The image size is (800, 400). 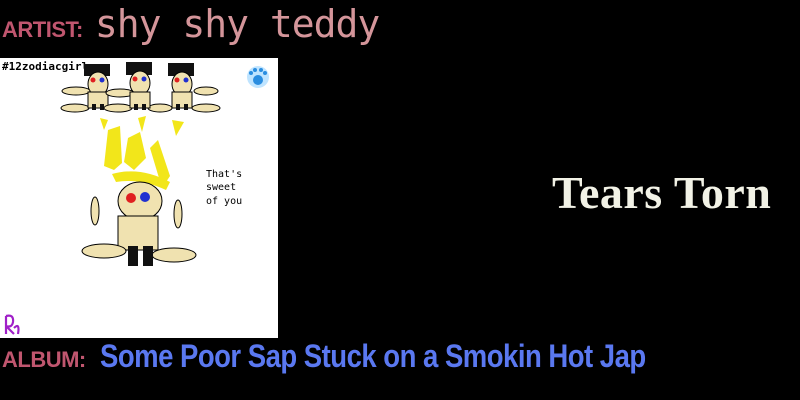 What do you see at coordinates (224, 201) in the screenshot?
I see `speech-line-3: of you` at bounding box center [224, 201].